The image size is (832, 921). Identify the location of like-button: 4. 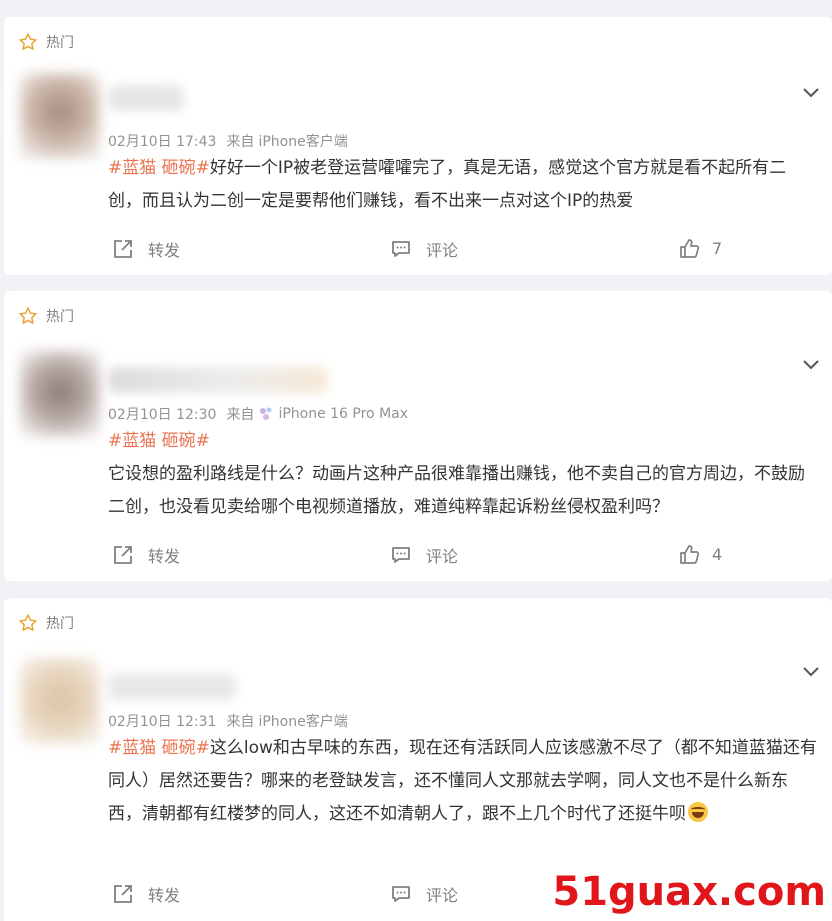
(700, 554).